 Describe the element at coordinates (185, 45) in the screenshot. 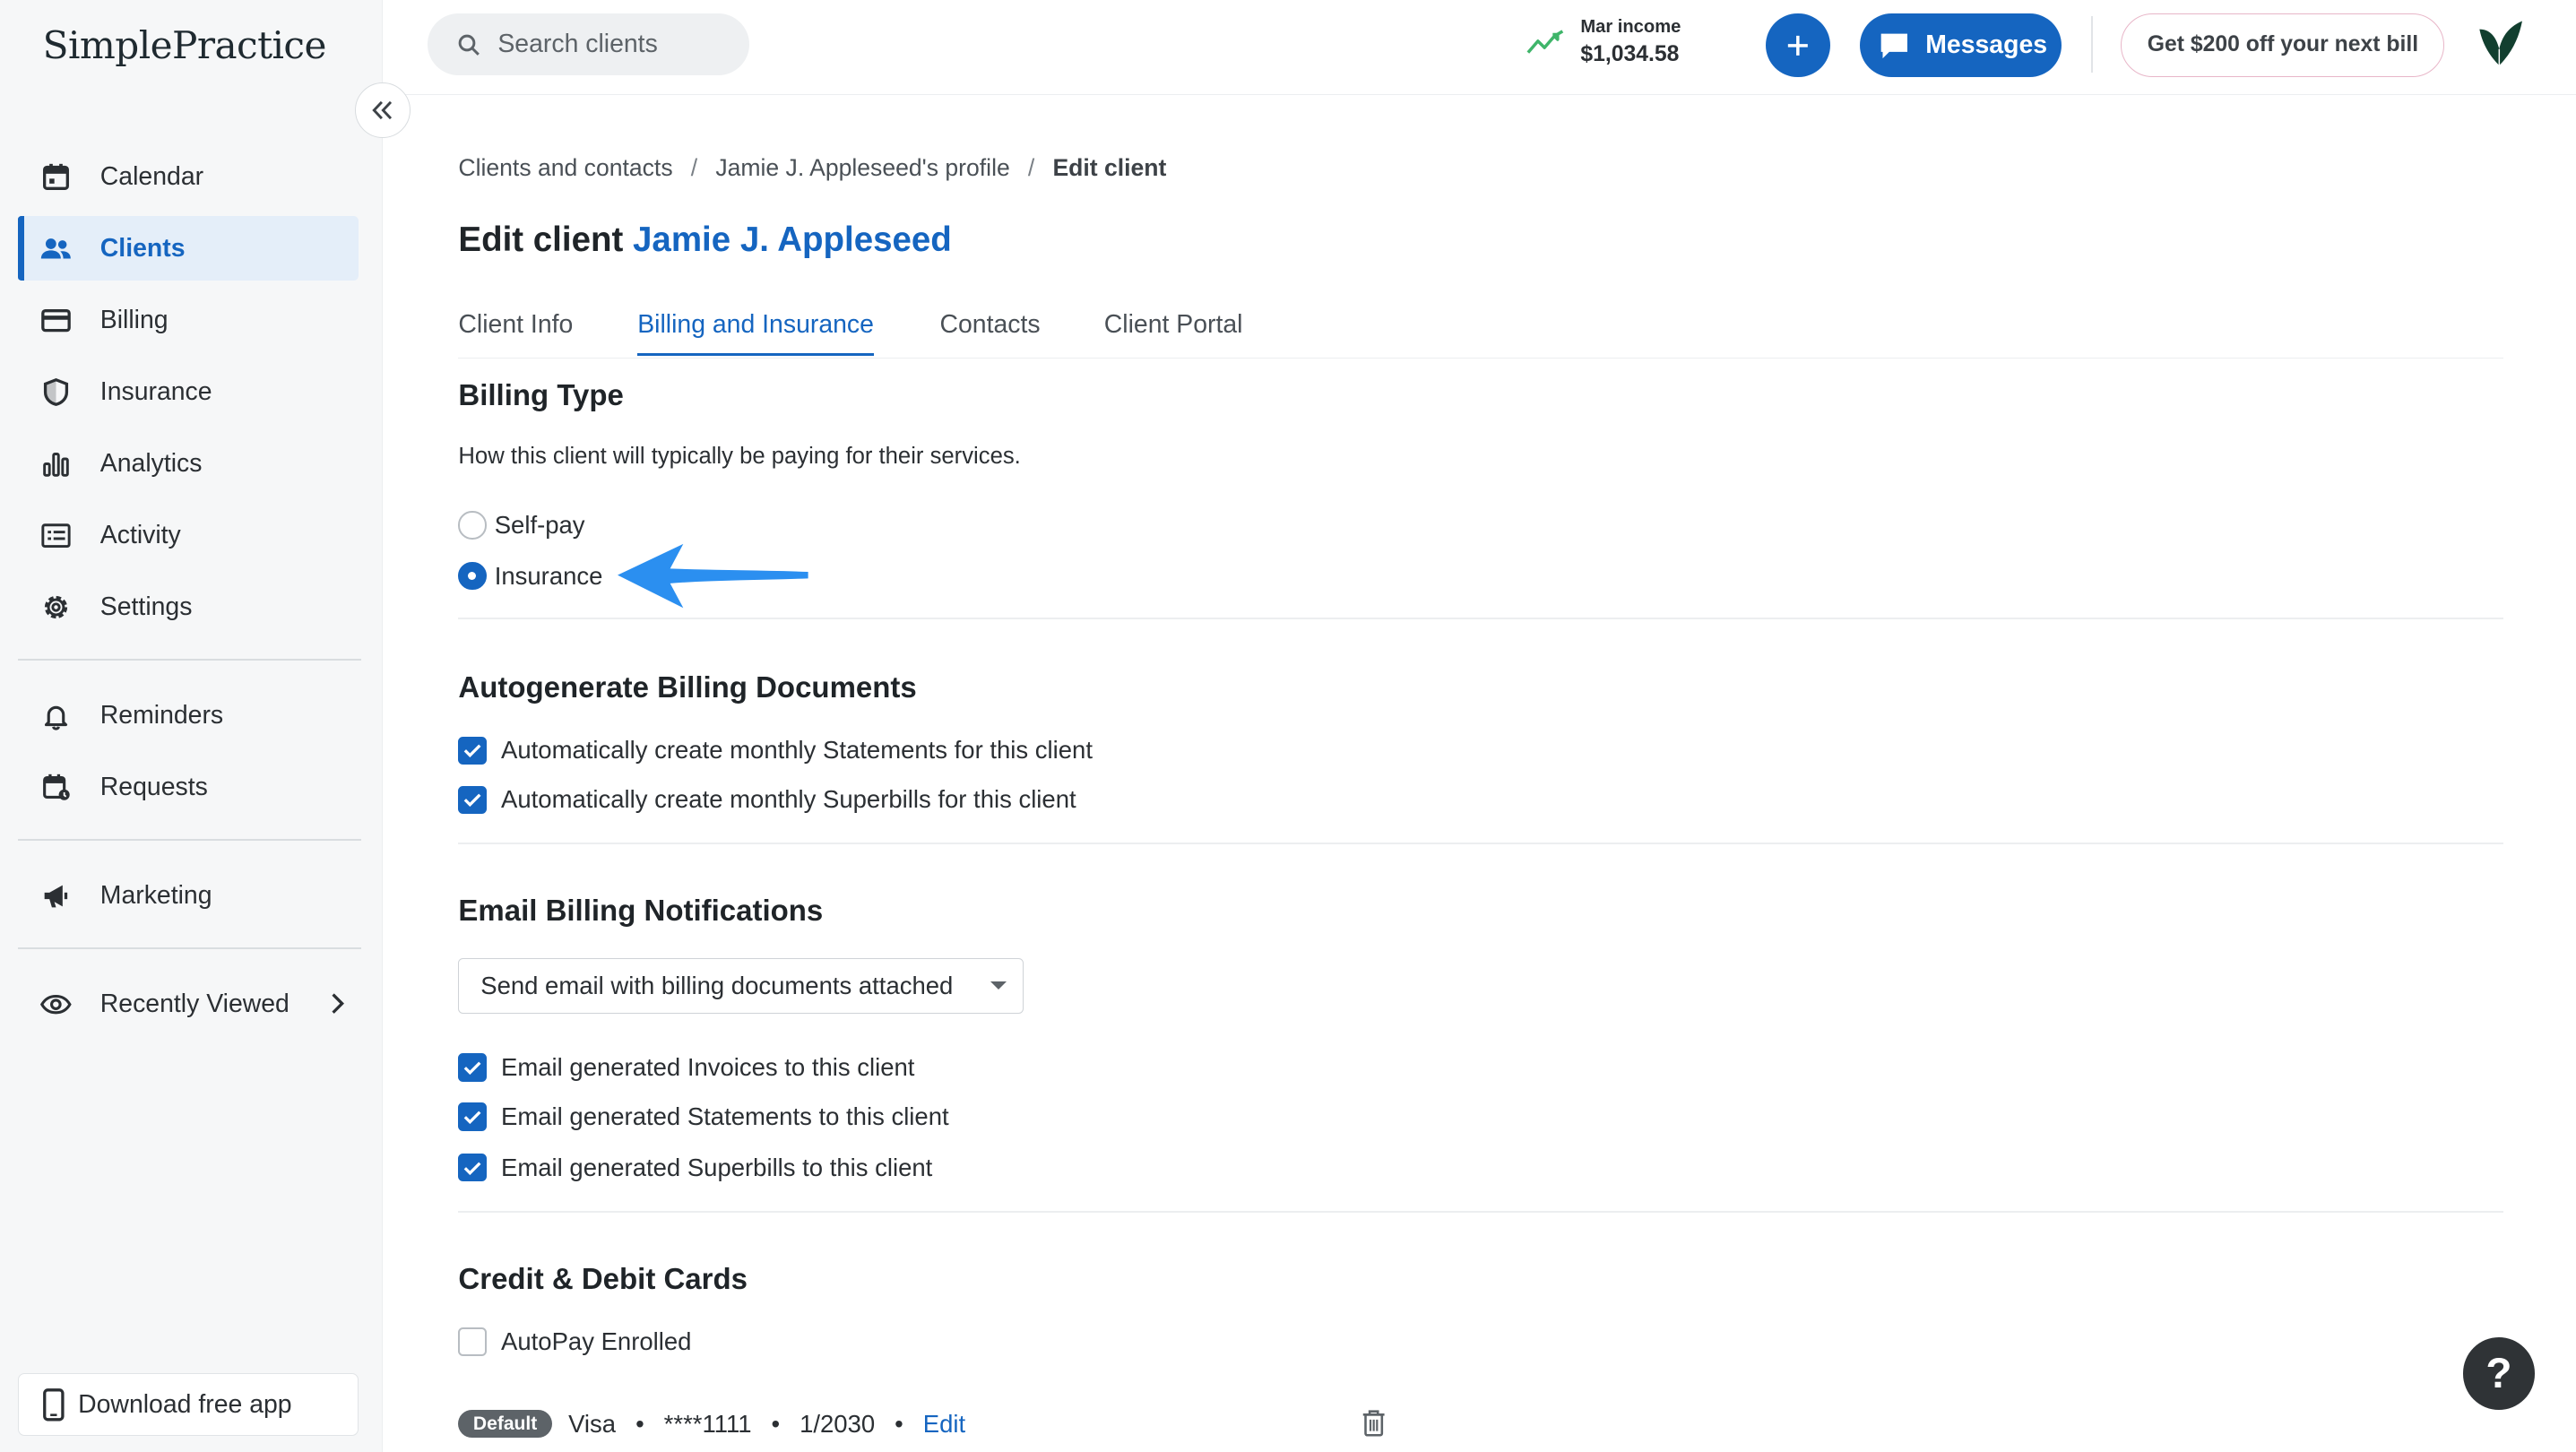

I see `simplepractice-logo: SimplePractice` at that location.